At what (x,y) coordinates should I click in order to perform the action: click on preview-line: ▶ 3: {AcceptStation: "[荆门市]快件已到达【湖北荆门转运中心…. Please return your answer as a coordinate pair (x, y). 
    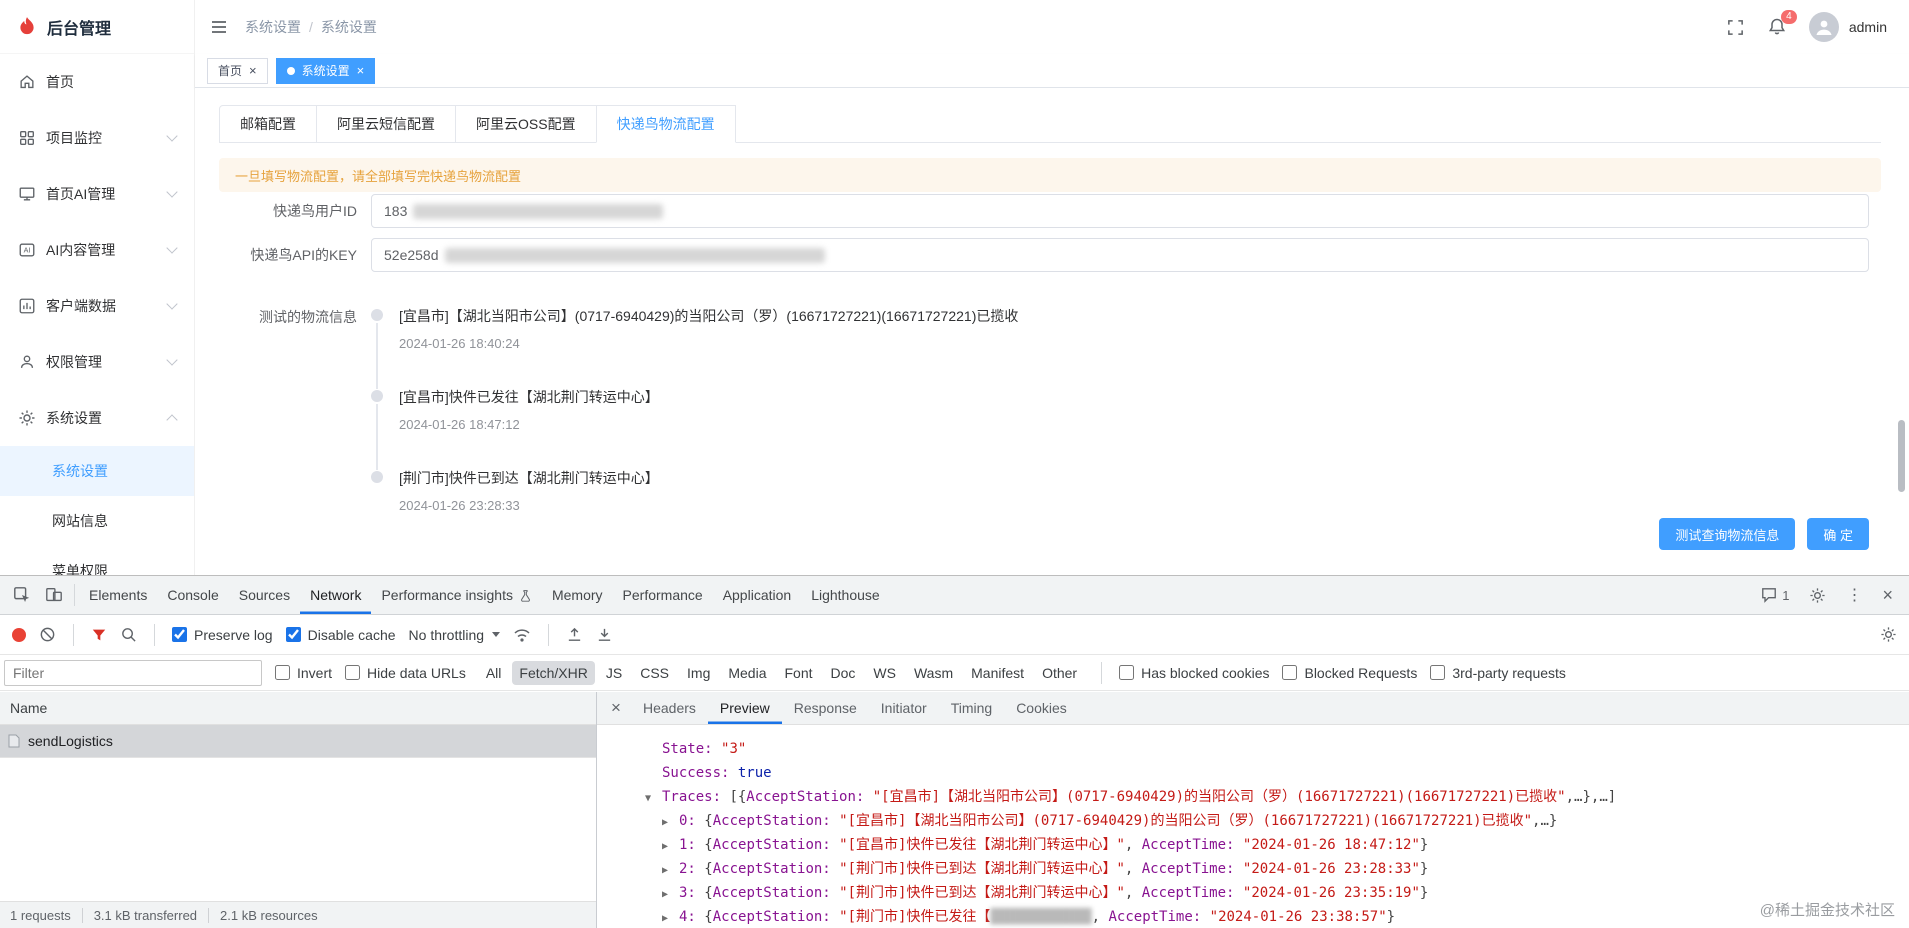
    Looking at the image, I should click on (1253, 893).